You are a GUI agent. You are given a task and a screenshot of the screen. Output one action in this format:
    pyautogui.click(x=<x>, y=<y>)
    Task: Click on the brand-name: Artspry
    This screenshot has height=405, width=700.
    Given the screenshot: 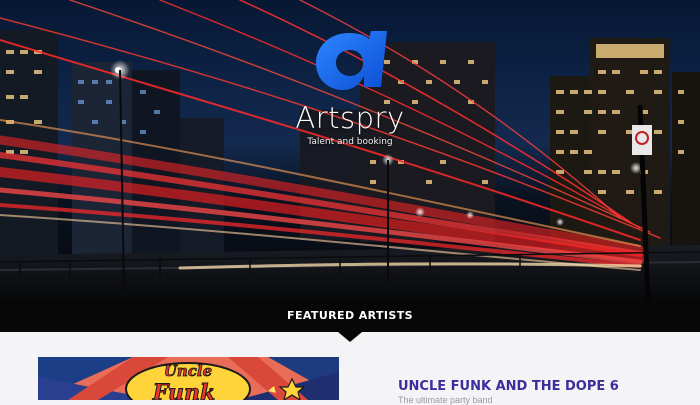 What is the action you would take?
    pyautogui.click(x=350, y=118)
    